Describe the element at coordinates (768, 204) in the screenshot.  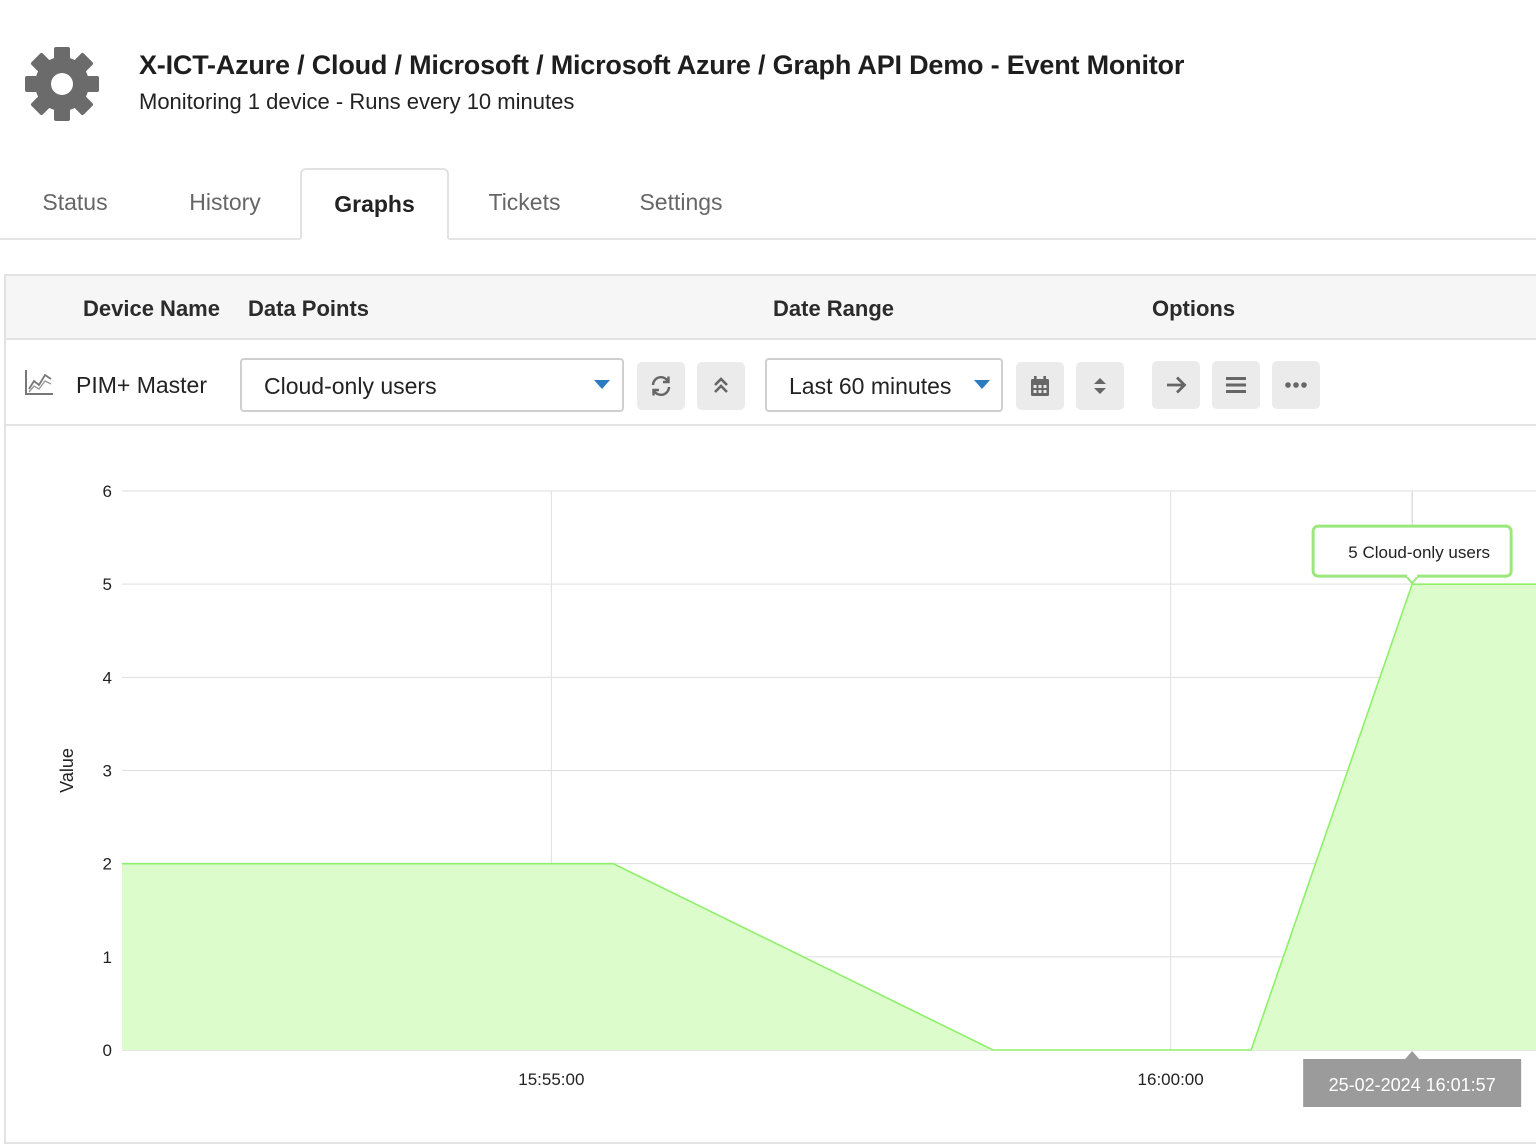
I see `tab-bar: Status History Graphs Tickets Settings` at that location.